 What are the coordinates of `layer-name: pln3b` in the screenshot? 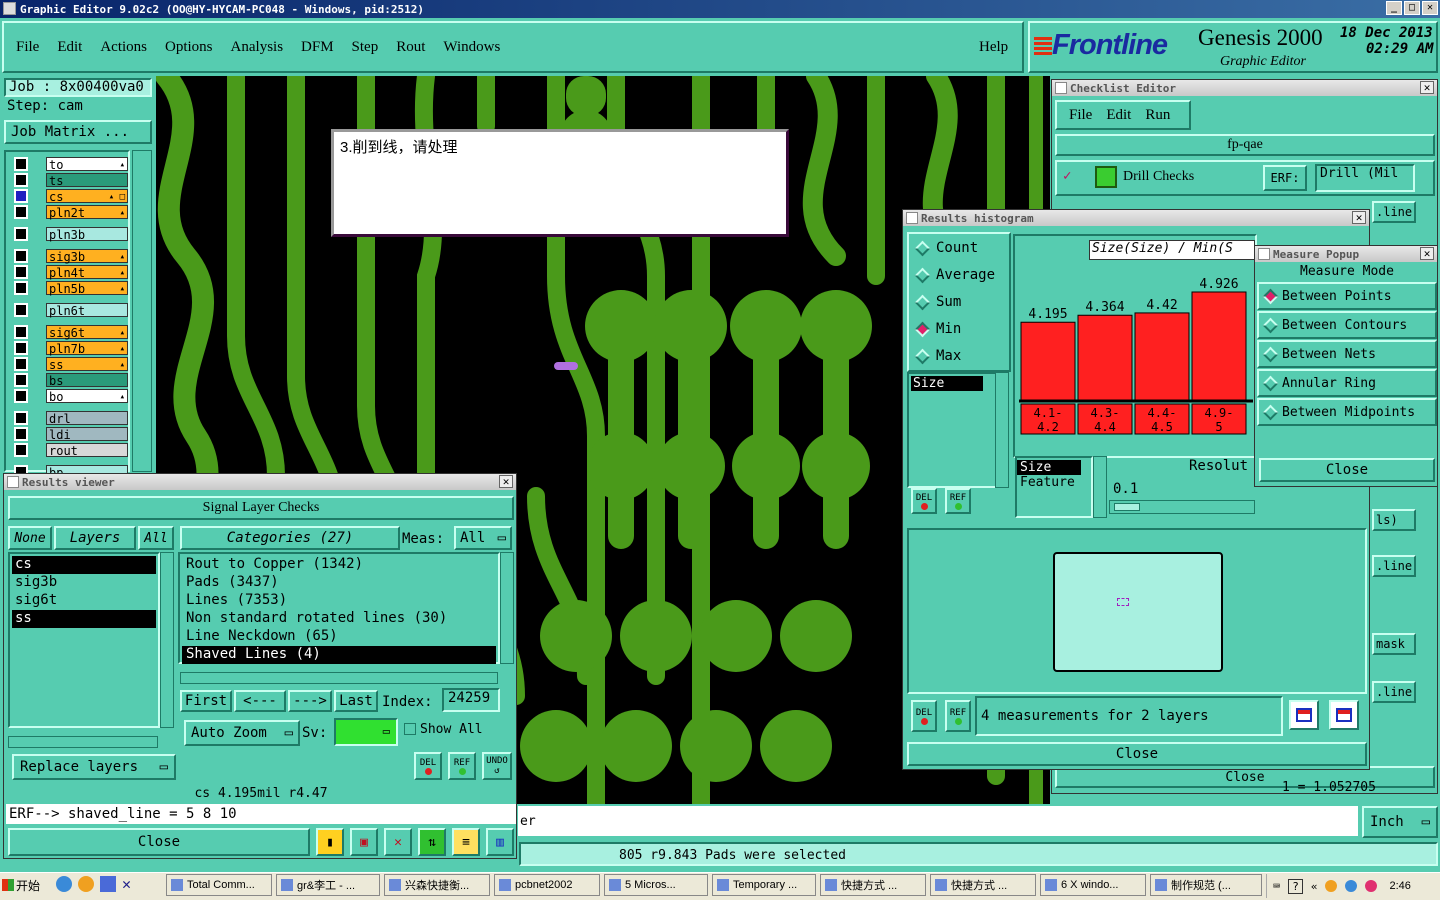 It's located at (87, 234).